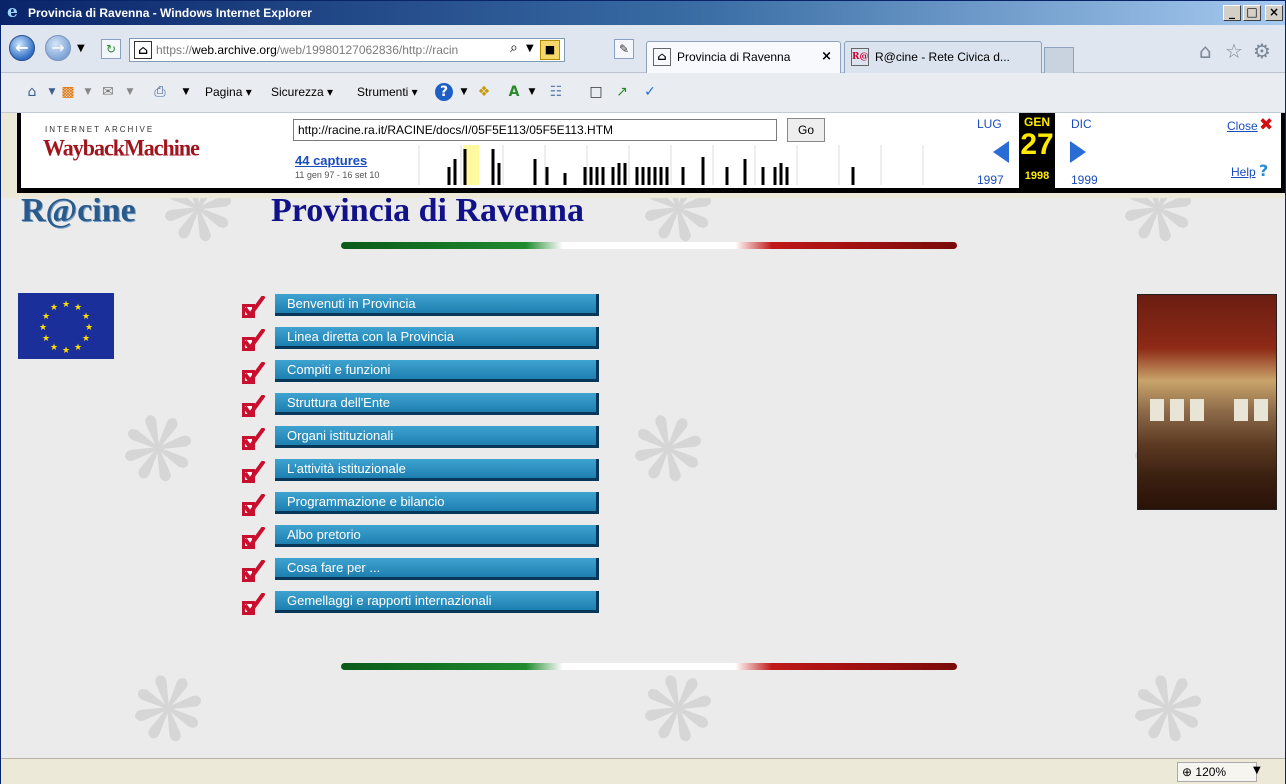  What do you see at coordinates (1037, 176) in the screenshot?
I see `current-year: 1998` at bounding box center [1037, 176].